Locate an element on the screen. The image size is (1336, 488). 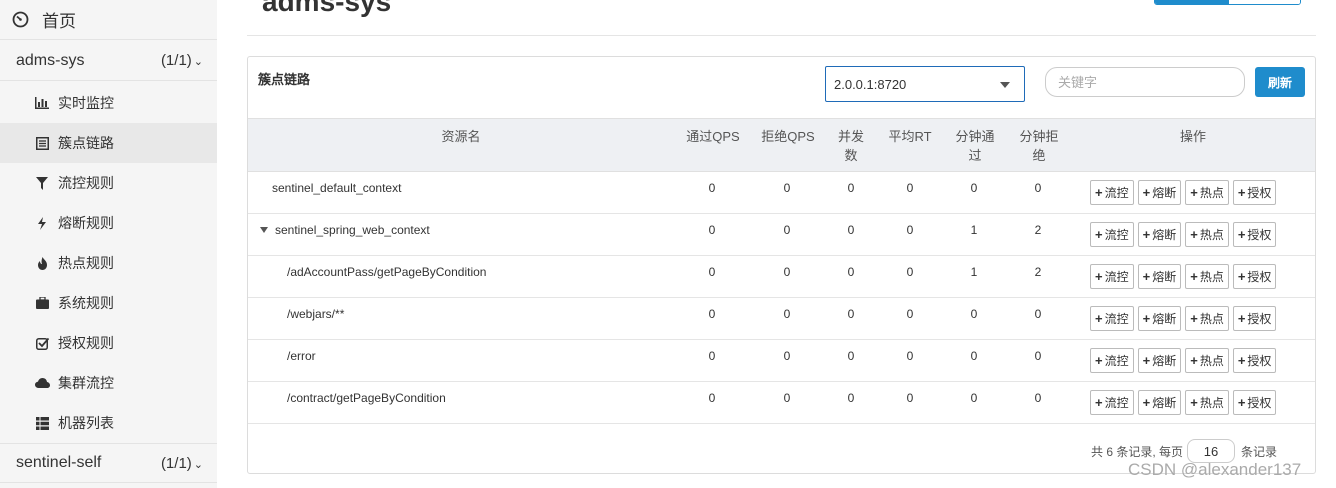
sidebar-item-hotspot-rules: 热点规则 is located at coordinates (108, 263).